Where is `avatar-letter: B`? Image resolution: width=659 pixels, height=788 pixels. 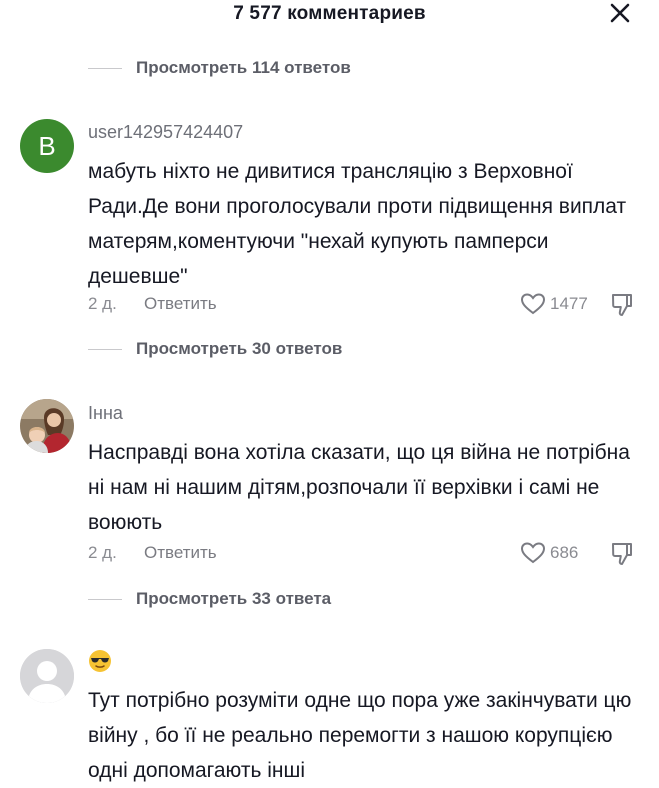
avatar-letter: B is located at coordinates (47, 145).